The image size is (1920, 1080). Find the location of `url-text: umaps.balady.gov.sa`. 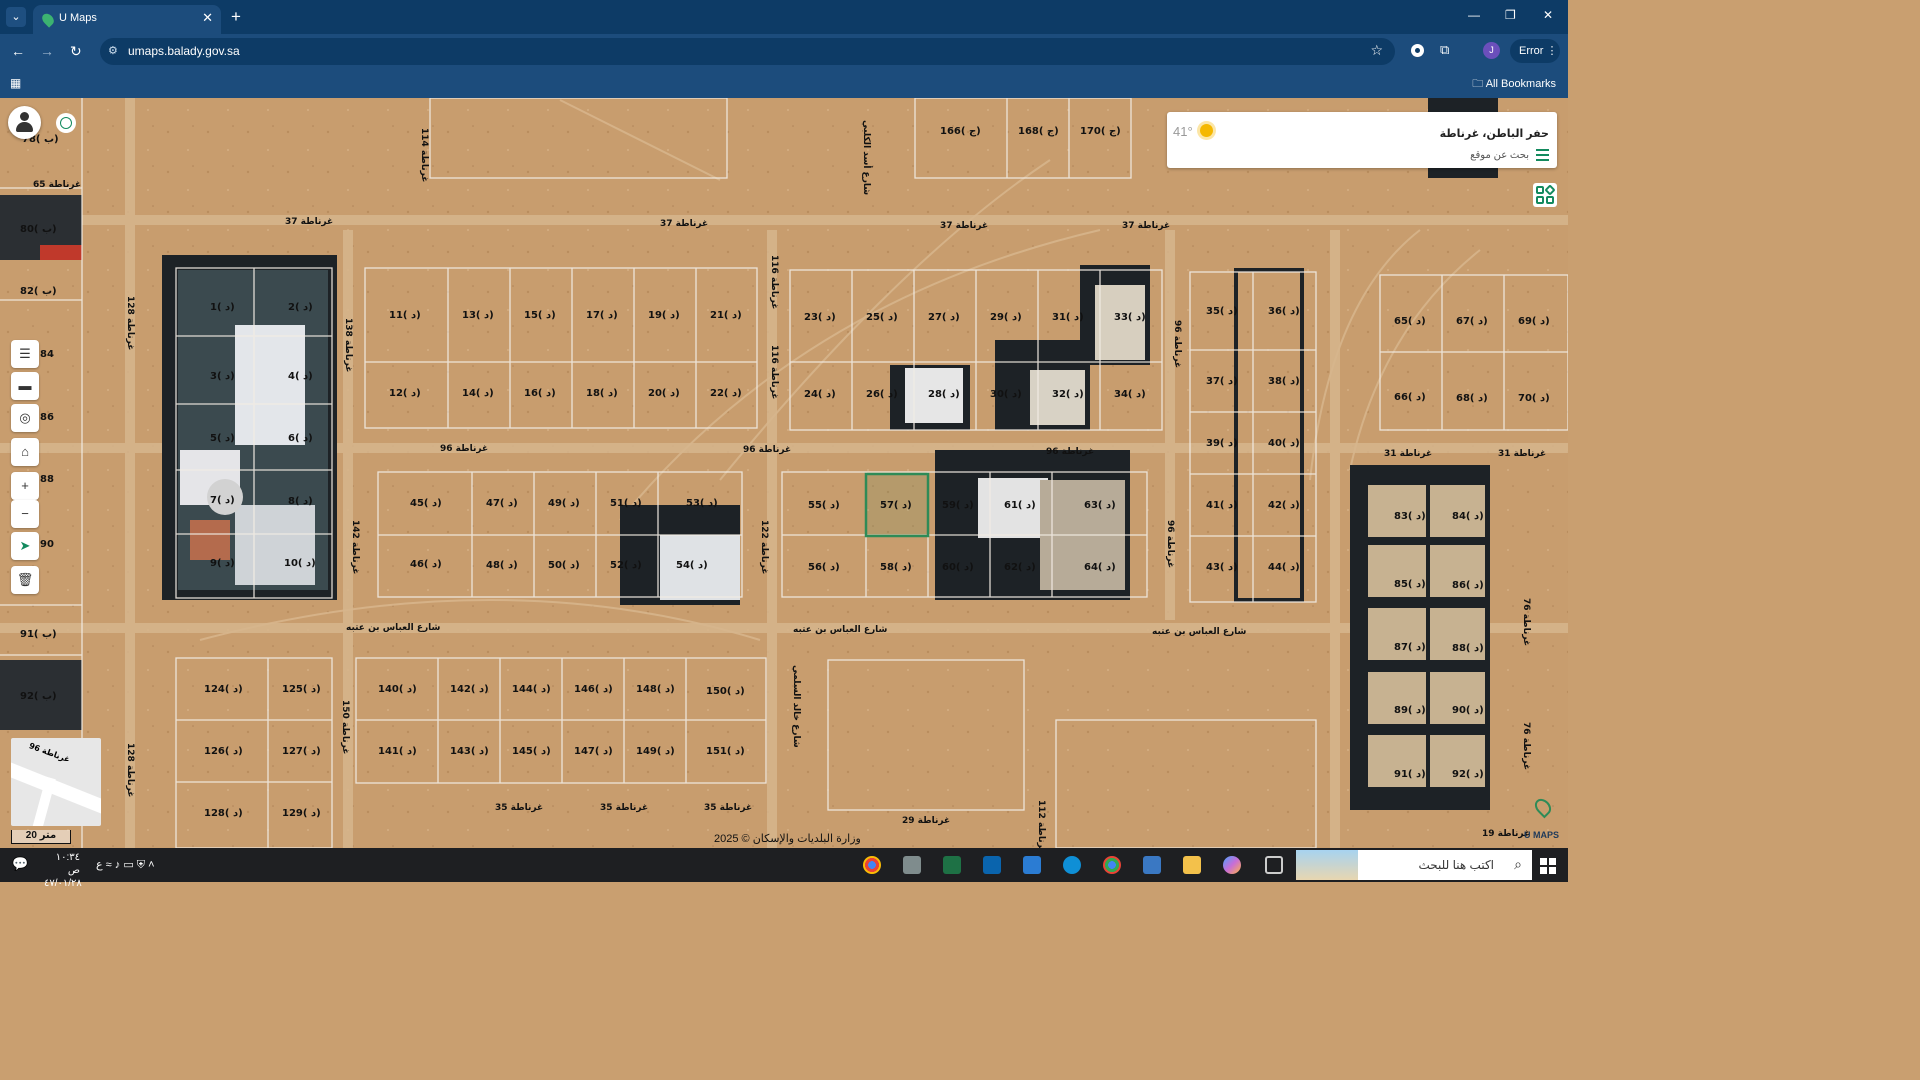

url-text: umaps.balady.gov.sa is located at coordinates (184, 51).